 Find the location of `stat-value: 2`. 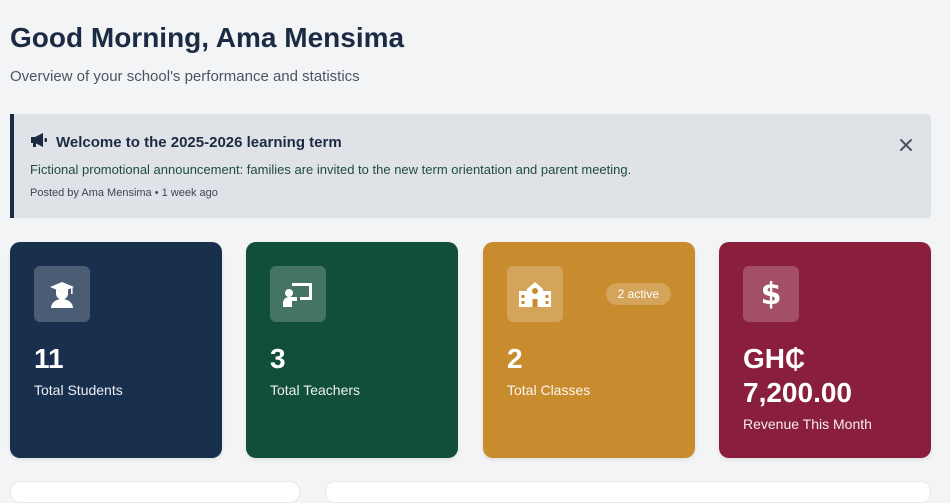

stat-value: 2 is located at coordinates (515, 358).